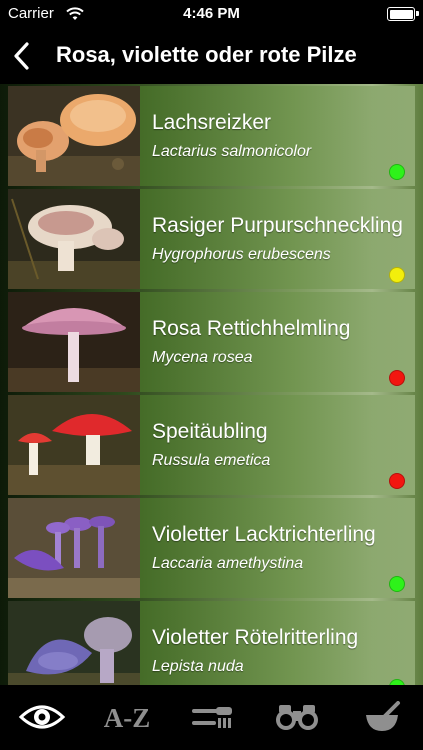 The width and height of the screenshot is (423, 750). What do you see at coordinates (251, 328) in the screenshot?
I see `mushroom-name: Rosa Rettichhelmling` at bounding box center [251, 328].